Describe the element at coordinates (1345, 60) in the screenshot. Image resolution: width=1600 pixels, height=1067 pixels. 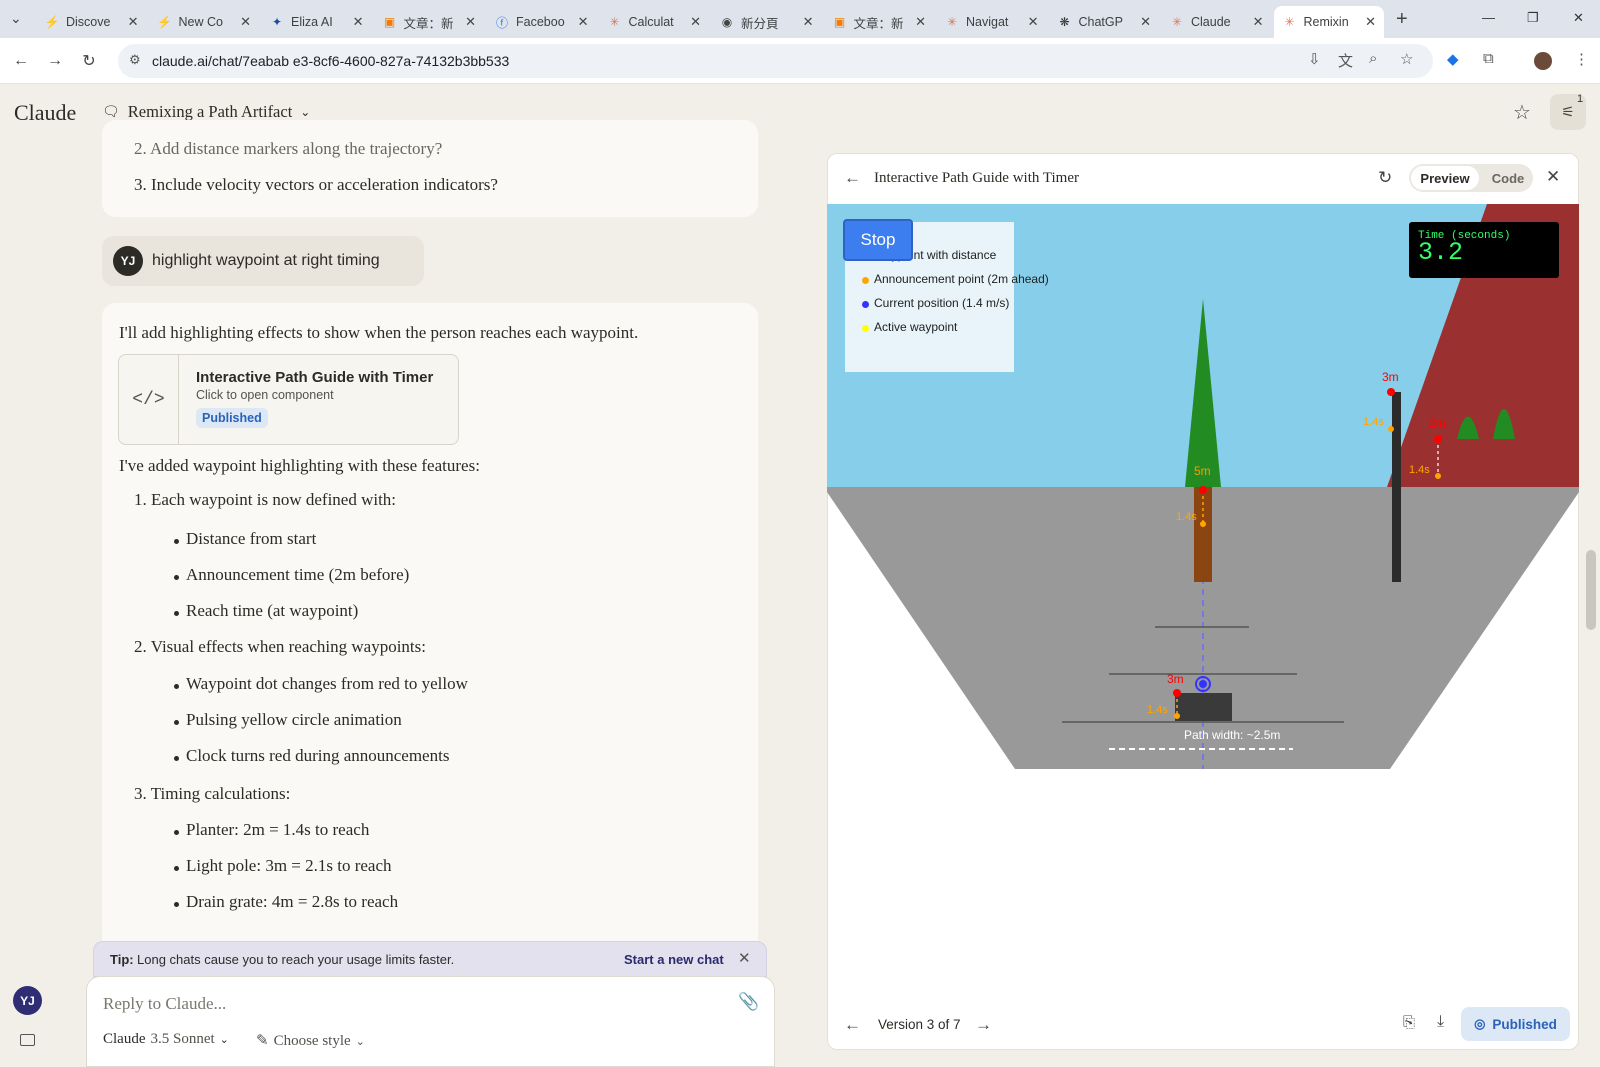
I see `translate-icon: 文` at that location.